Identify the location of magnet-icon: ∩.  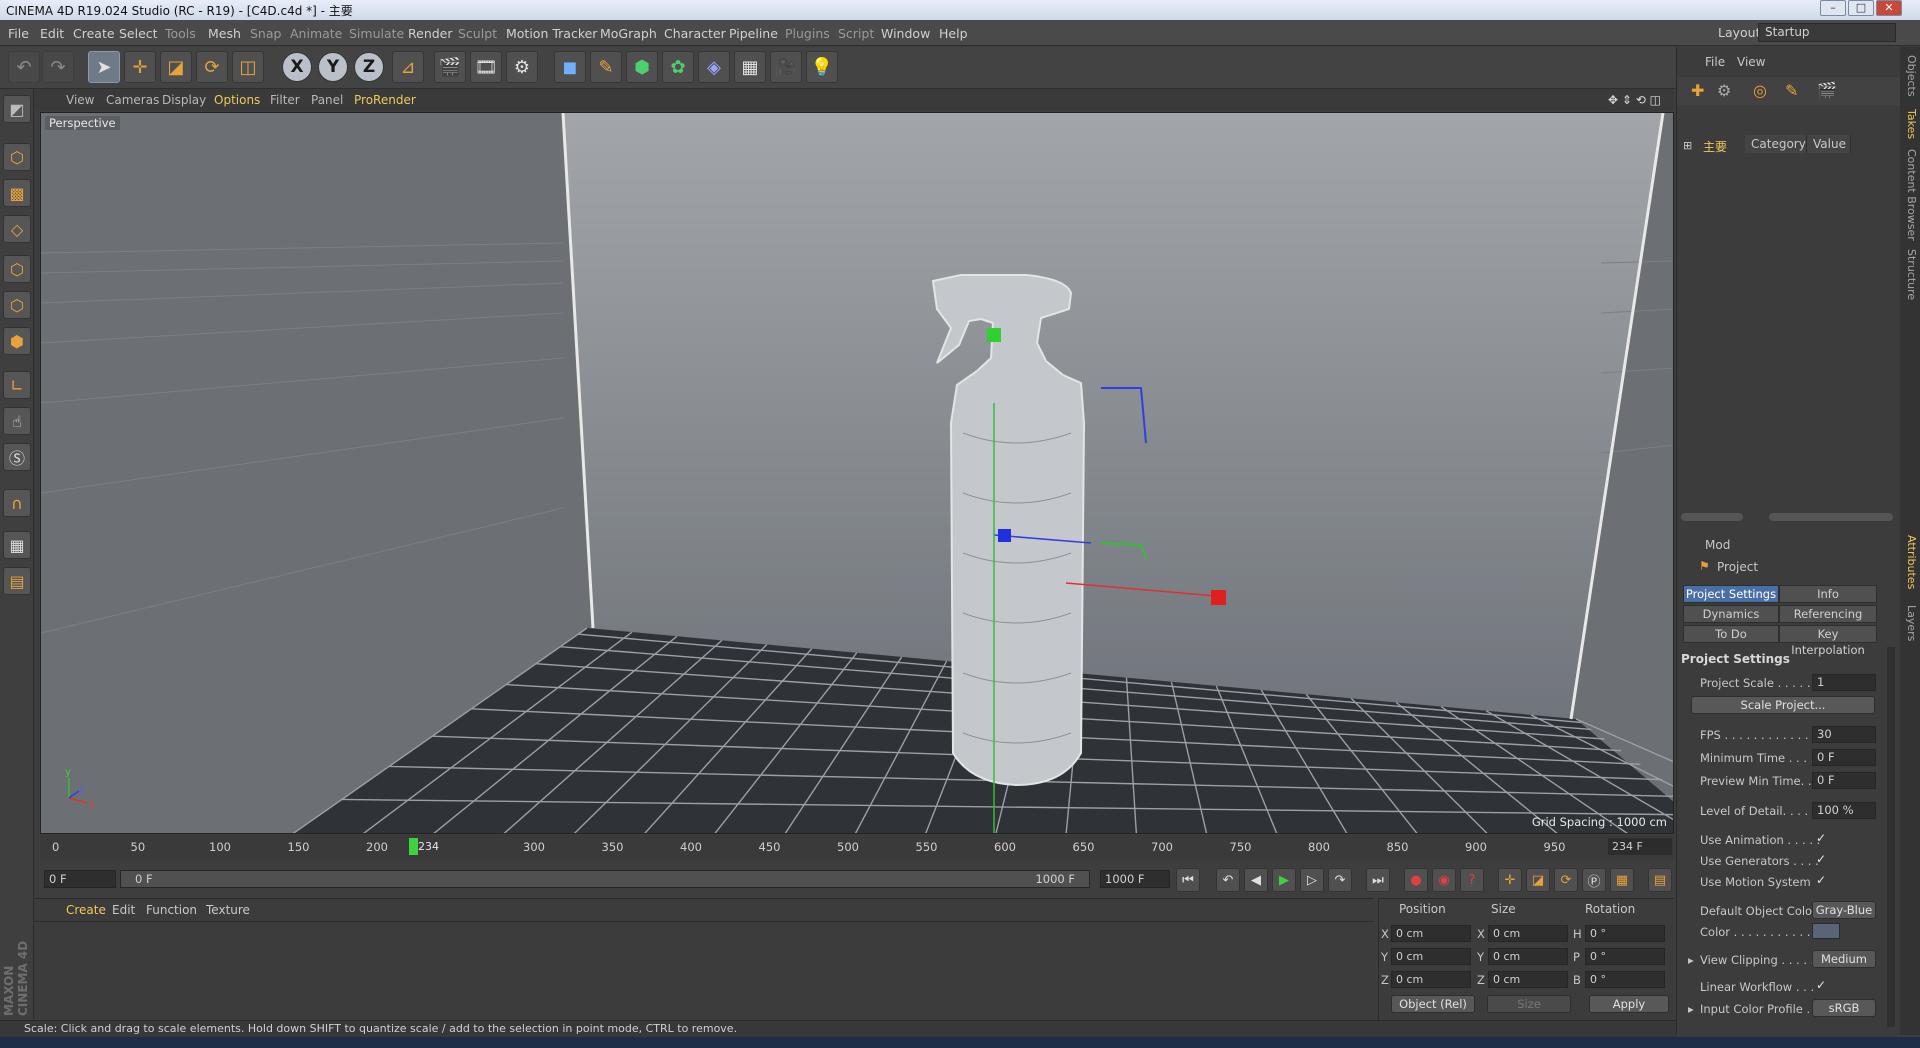
(17, 503).